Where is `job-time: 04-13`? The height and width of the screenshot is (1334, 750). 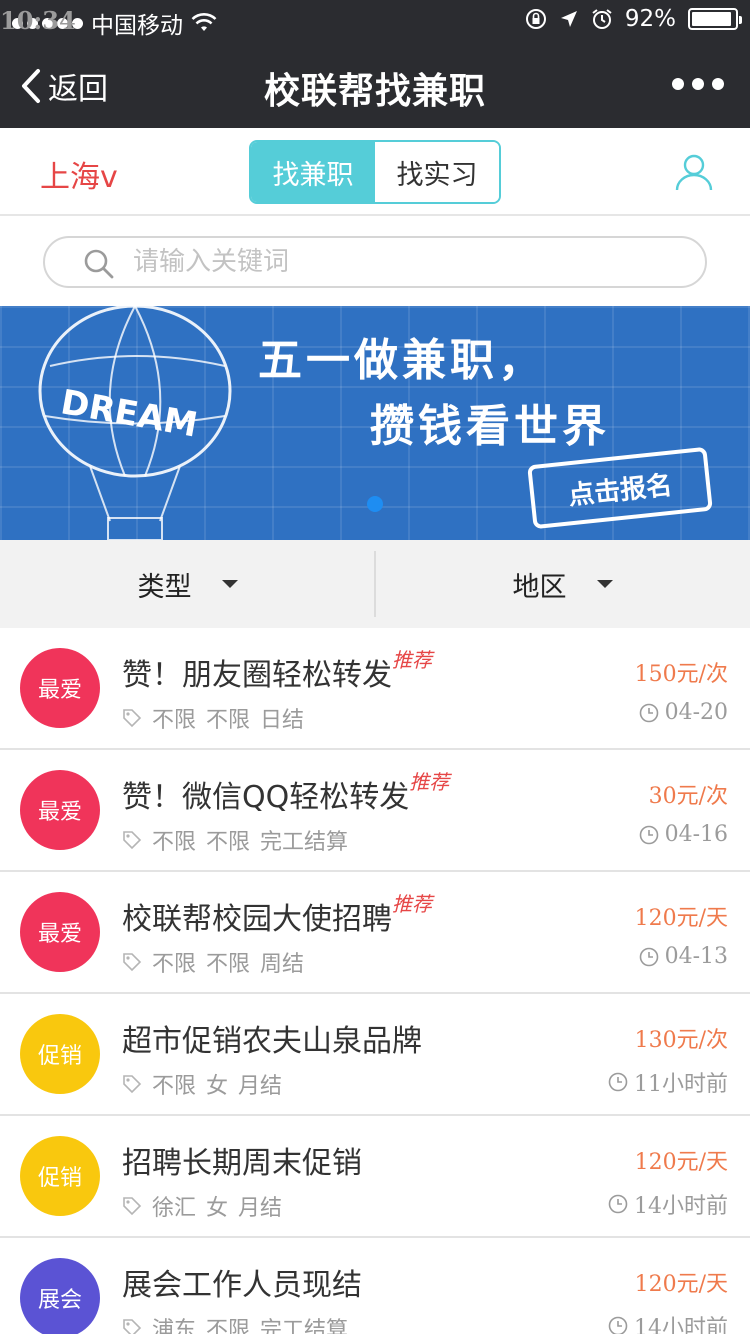
job-time: 04-13 is located at coordinates (683, 956).